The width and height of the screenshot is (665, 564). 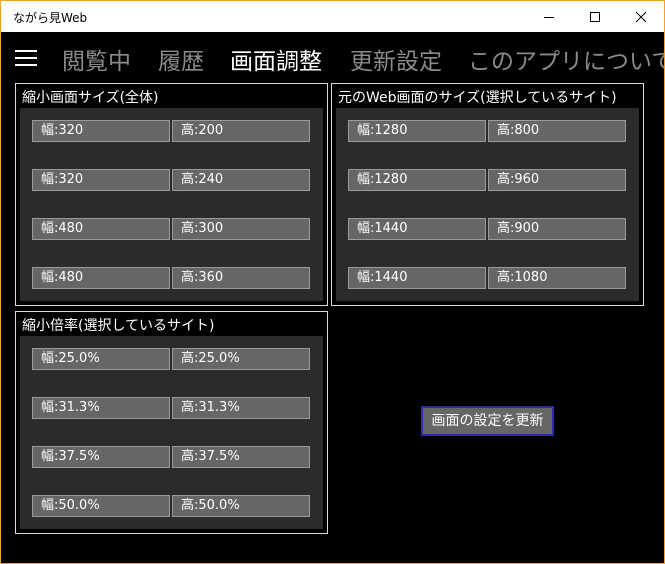 What do you see at coordinates (118, 326) in the screenshot?
I see `panel-title: 縮小倍率(選択しているサイト)` at bounding box center [118, 326].